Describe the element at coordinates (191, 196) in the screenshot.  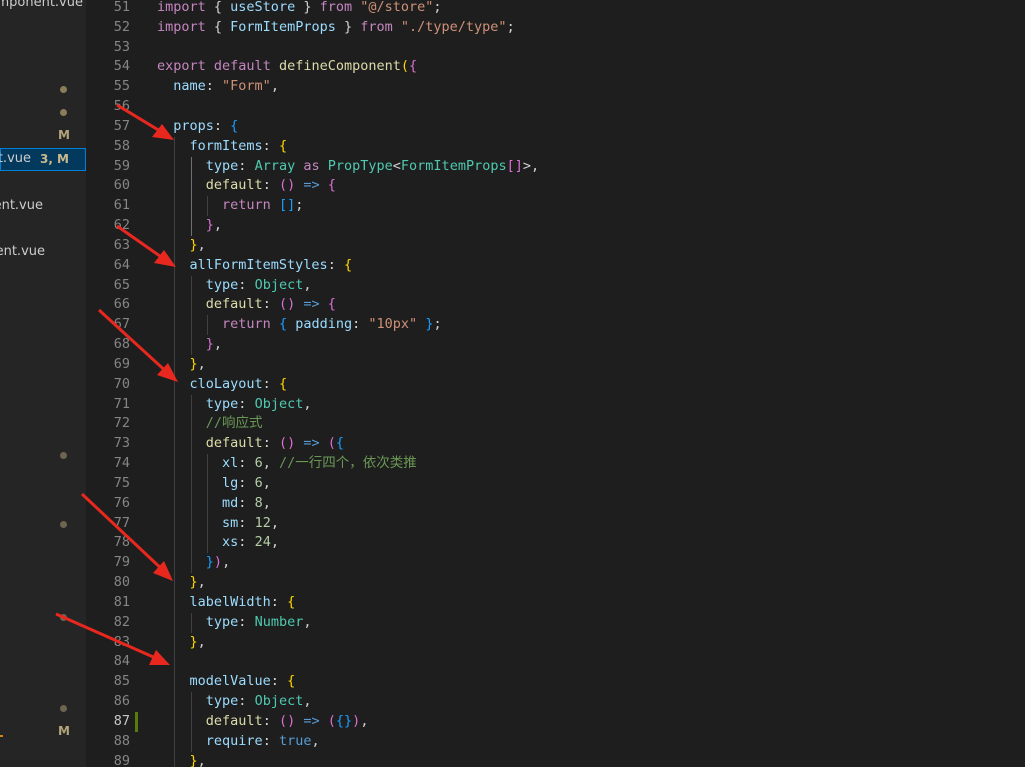
I see `indent-guide` at that location.